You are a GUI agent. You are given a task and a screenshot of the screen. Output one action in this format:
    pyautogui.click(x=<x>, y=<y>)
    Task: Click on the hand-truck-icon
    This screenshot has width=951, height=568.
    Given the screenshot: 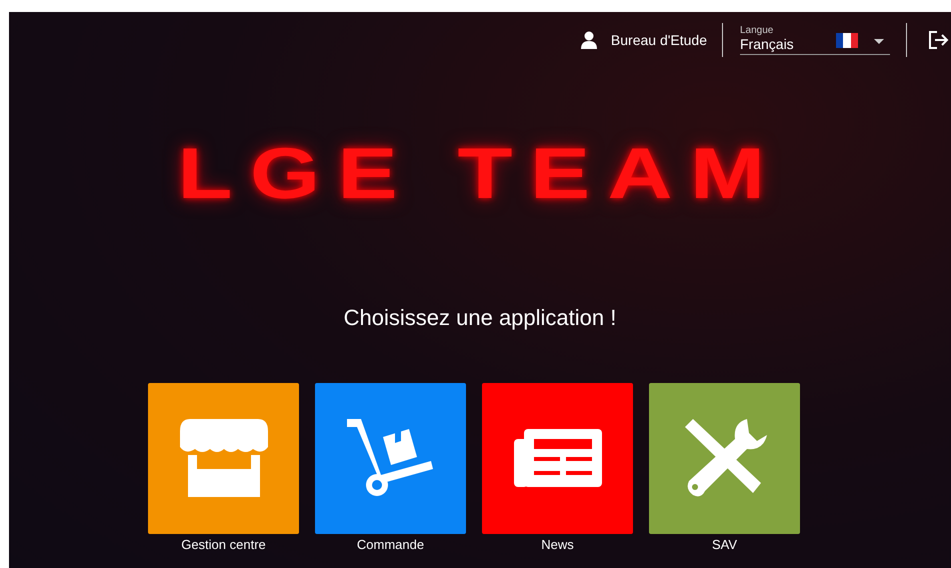 What is the action you would take?
    pyautogui.click(x=390, y=458)
    